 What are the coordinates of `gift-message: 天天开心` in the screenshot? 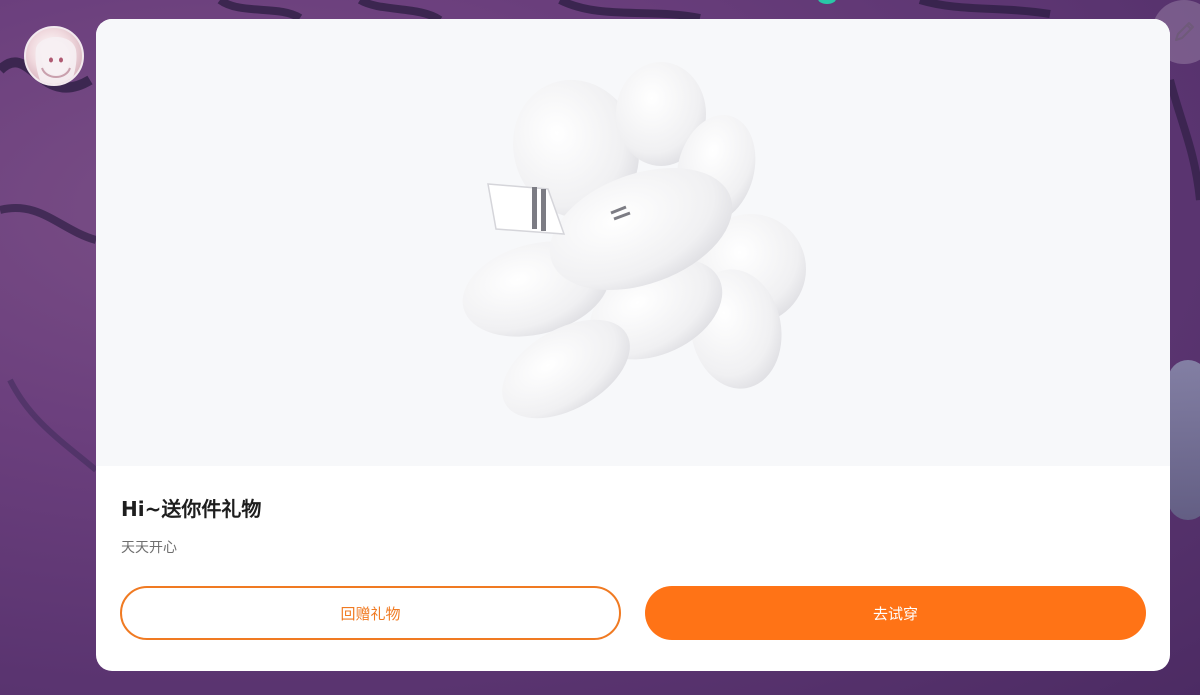 It's located at (149, 548).